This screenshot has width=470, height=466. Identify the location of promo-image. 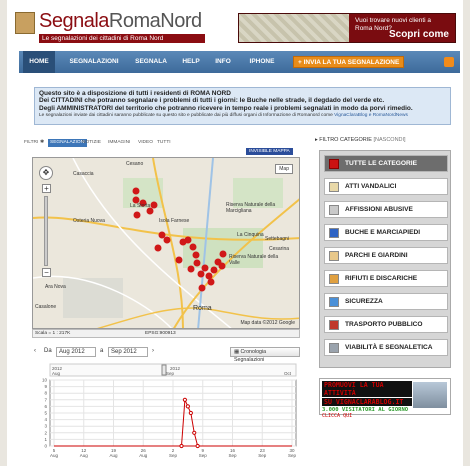
(430, 395).